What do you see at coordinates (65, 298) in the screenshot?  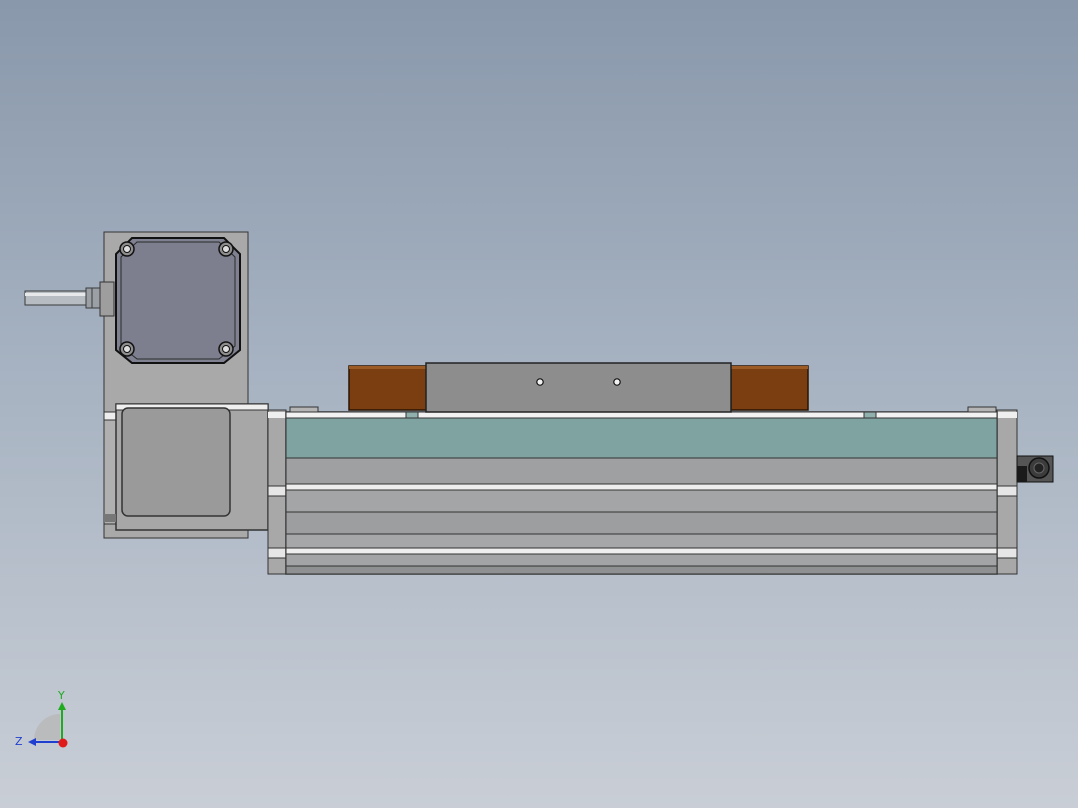 I see `motor-shaft` at bounding box center [65, 298].